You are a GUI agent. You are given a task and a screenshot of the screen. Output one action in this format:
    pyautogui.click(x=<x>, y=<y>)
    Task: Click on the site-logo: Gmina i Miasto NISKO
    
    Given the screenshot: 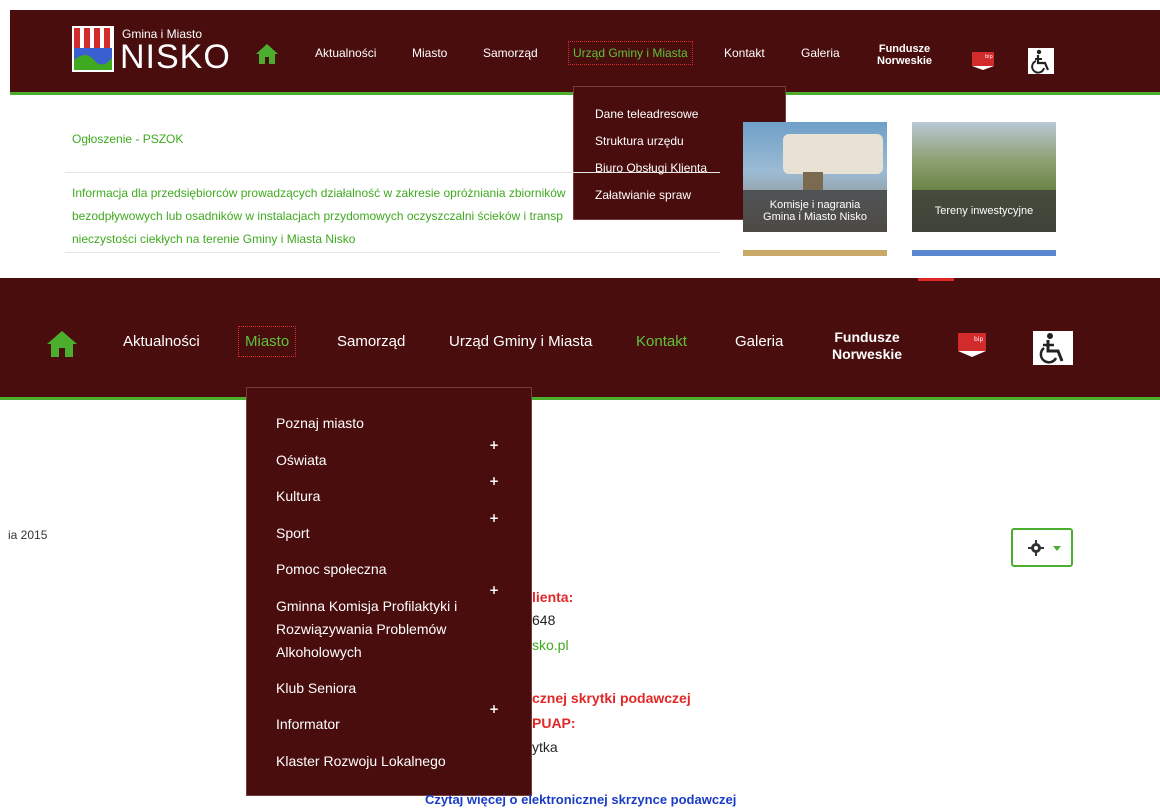 What is the action you would take?
    pyautogui.click(x=150, y=50)
    